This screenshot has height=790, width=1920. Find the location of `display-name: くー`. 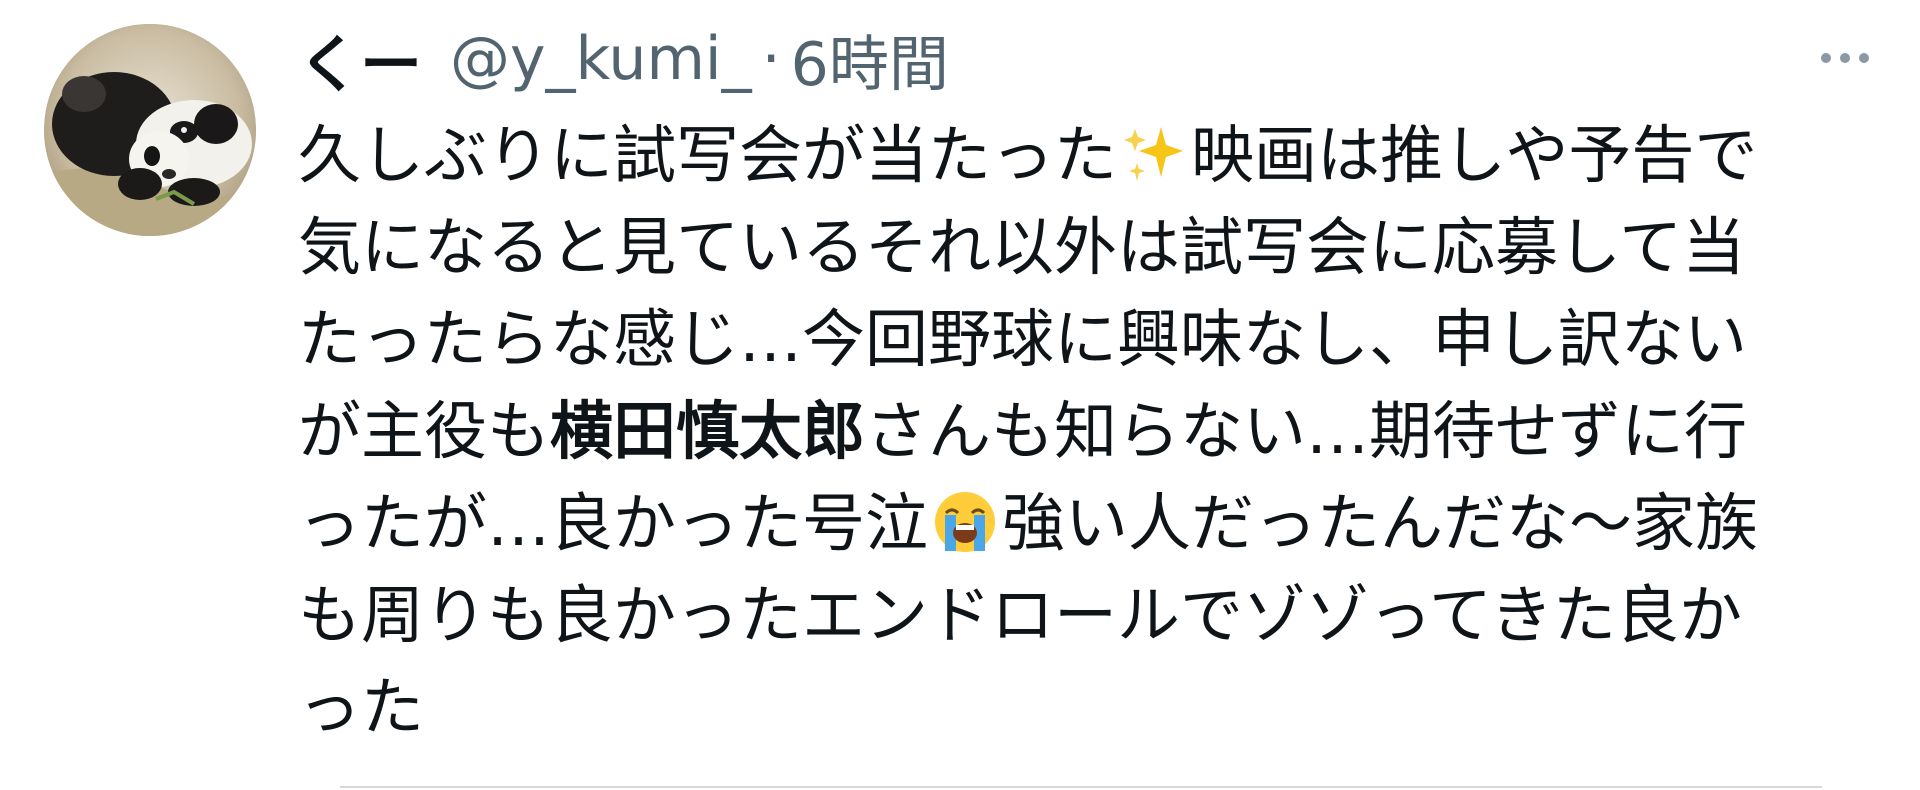

display-name: くー is located at coordinates (360, 59).